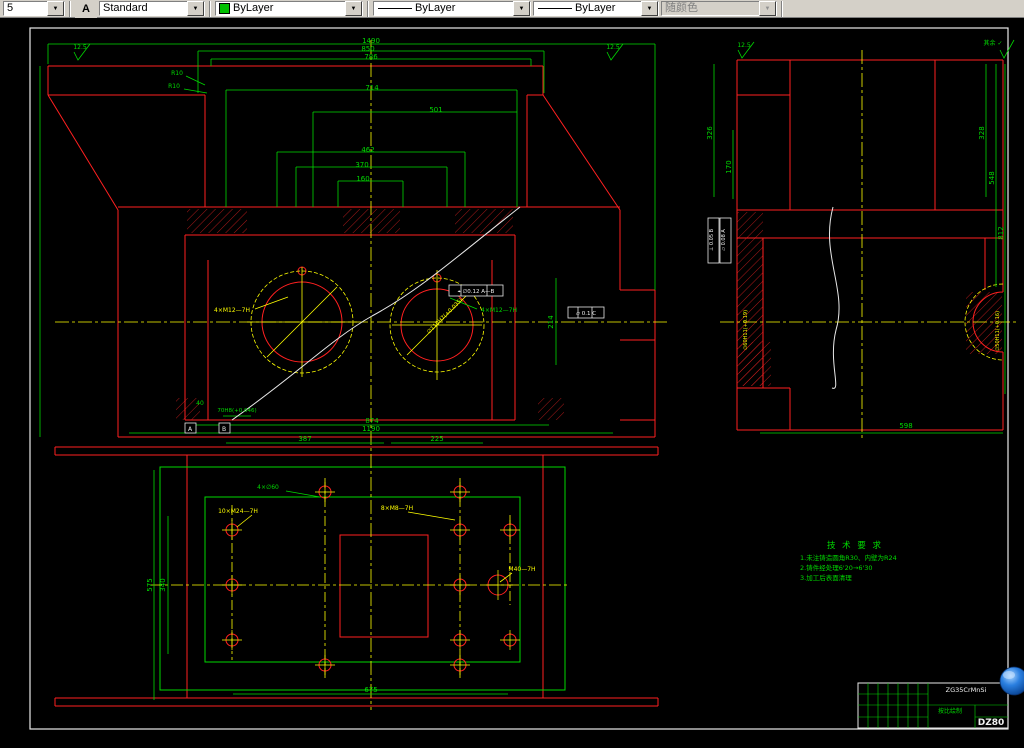 The height and width of the screenshot is (748, 1024). I want to click on text-style-button: A, so click(86, 9).